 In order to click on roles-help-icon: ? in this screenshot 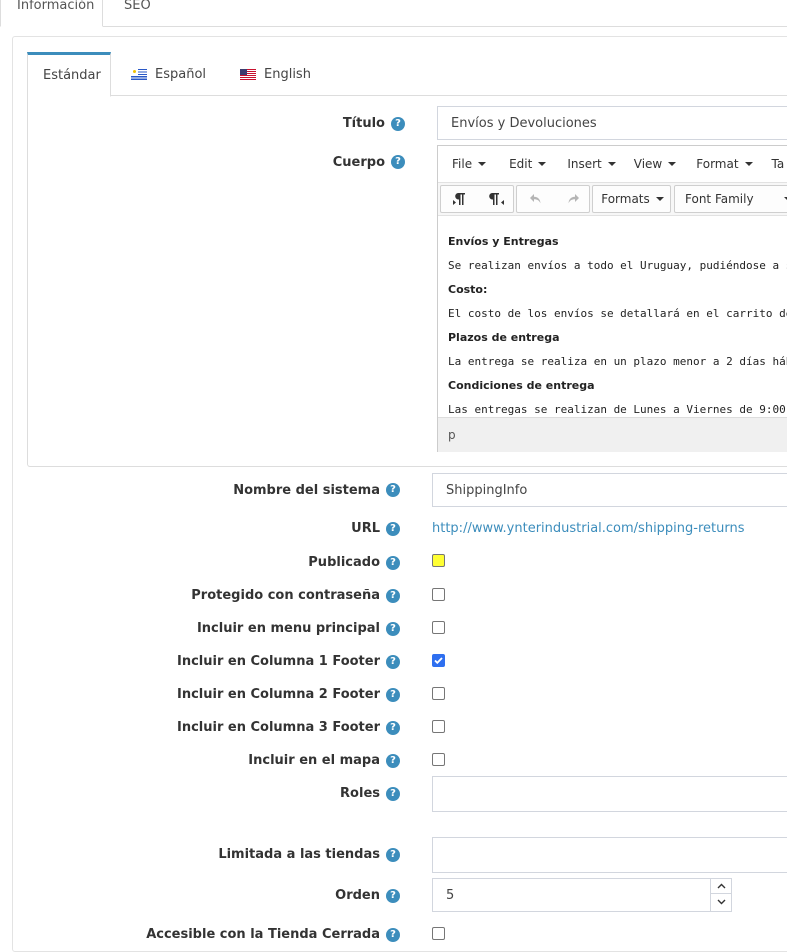, I will do `click(393, 794)`.